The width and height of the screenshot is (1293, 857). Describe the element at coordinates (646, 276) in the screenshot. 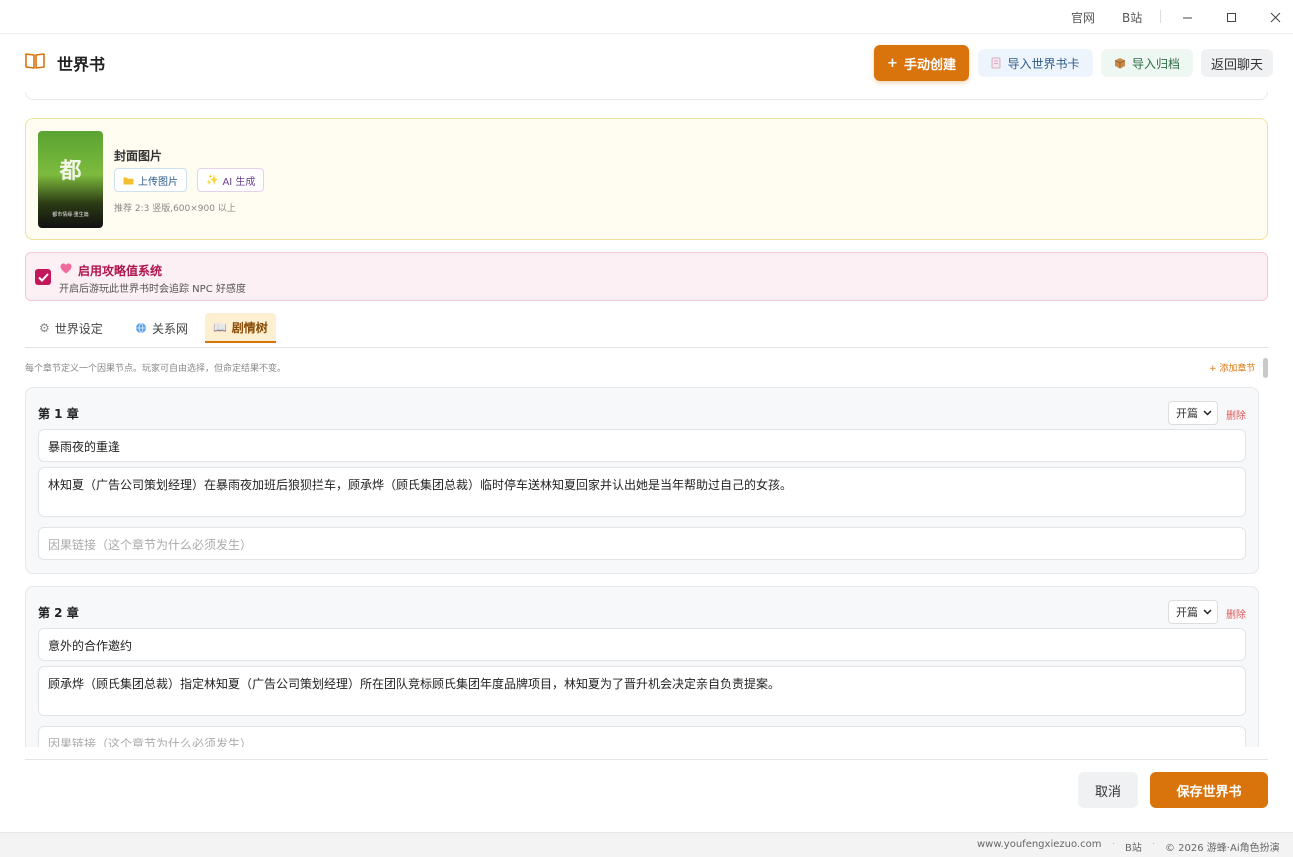

I see `affinity-system-card: 启用攻略值系统 开启后游玩此世界书时会追踪 NPC 好感度` at that location.